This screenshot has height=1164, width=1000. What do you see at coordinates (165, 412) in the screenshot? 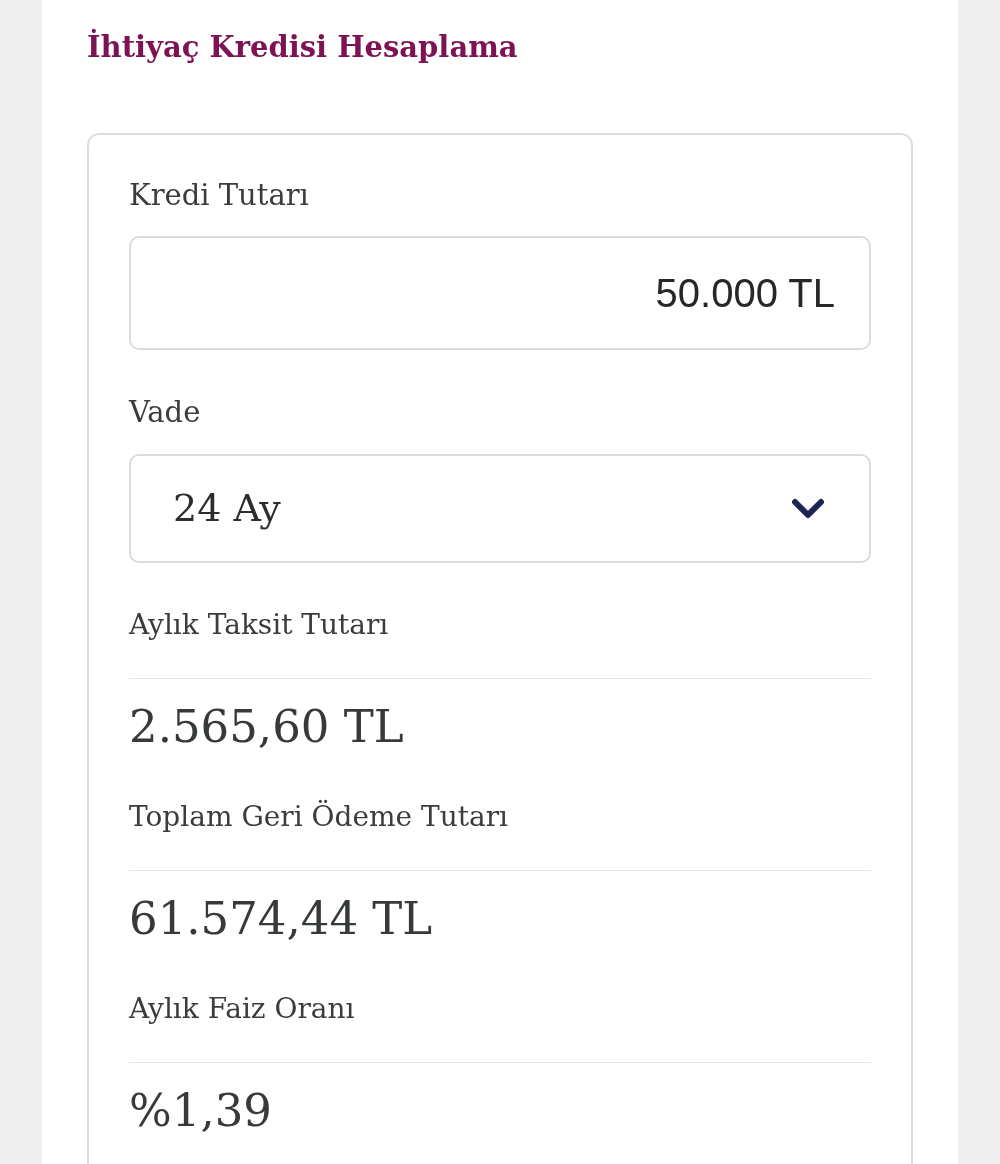
I see `field-label: Vade` at bounding box center [165, 412].